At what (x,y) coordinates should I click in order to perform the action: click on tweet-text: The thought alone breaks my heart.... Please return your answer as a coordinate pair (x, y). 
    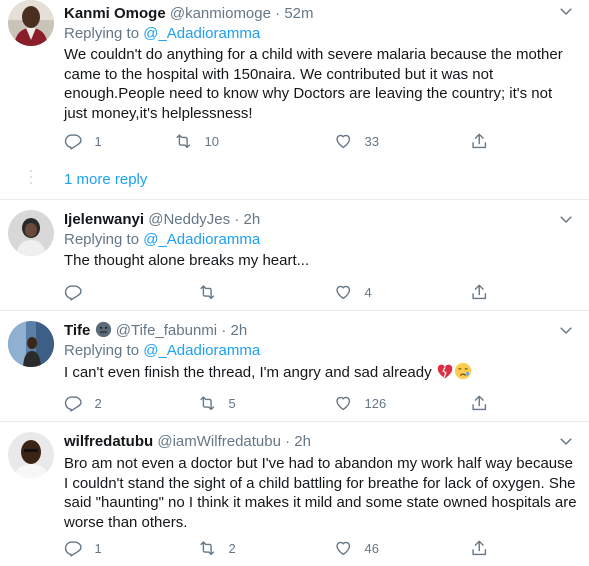
    Looking at the image, I should click on (187, 260).